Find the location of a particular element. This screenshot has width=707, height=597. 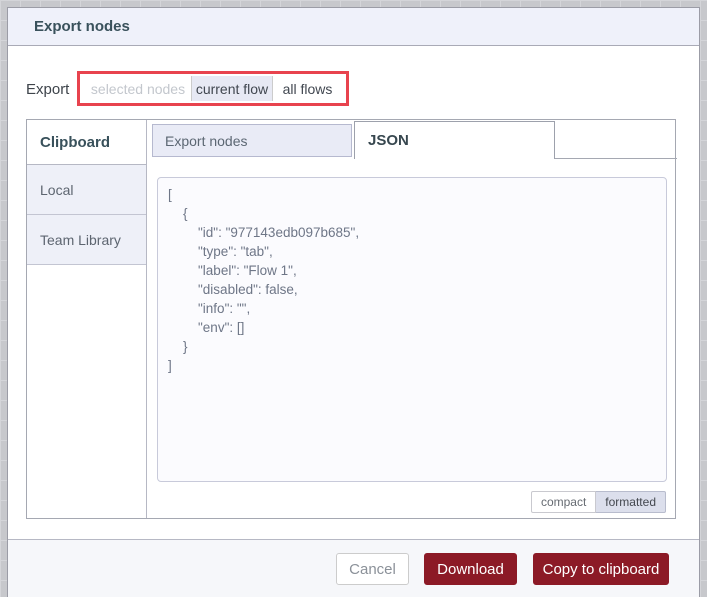

tab-export-nodes: Export nodes is located at coordinates (252, 140).